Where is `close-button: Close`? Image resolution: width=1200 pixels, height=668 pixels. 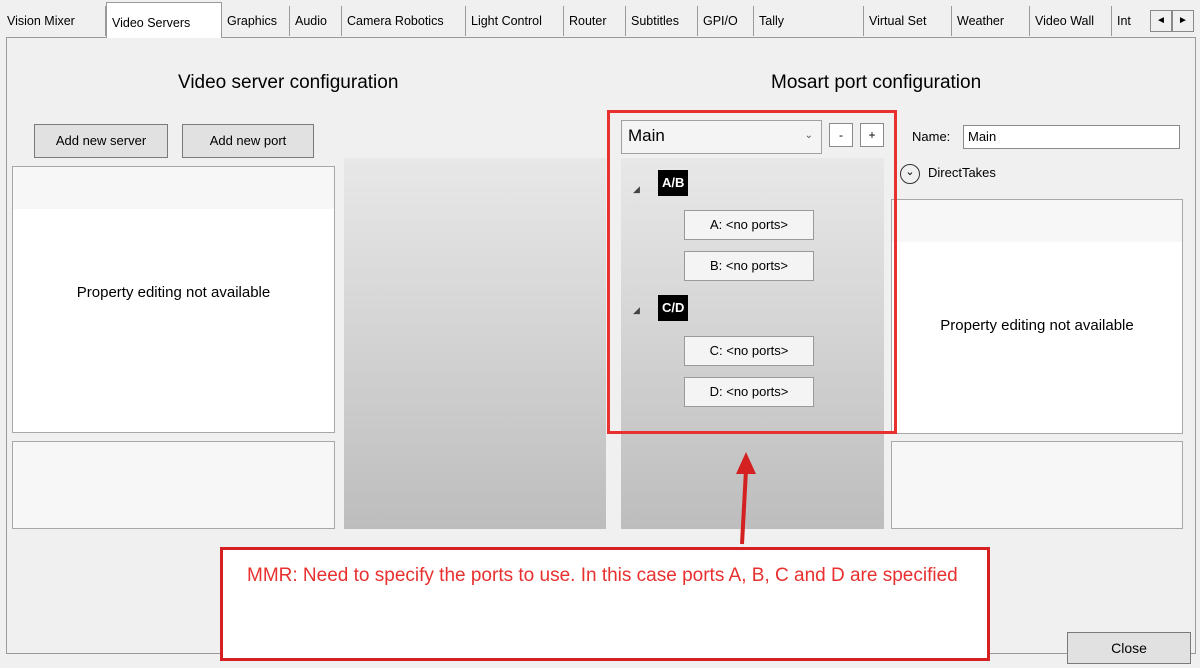 close-button: Close is located at coordinates (1129, 648).